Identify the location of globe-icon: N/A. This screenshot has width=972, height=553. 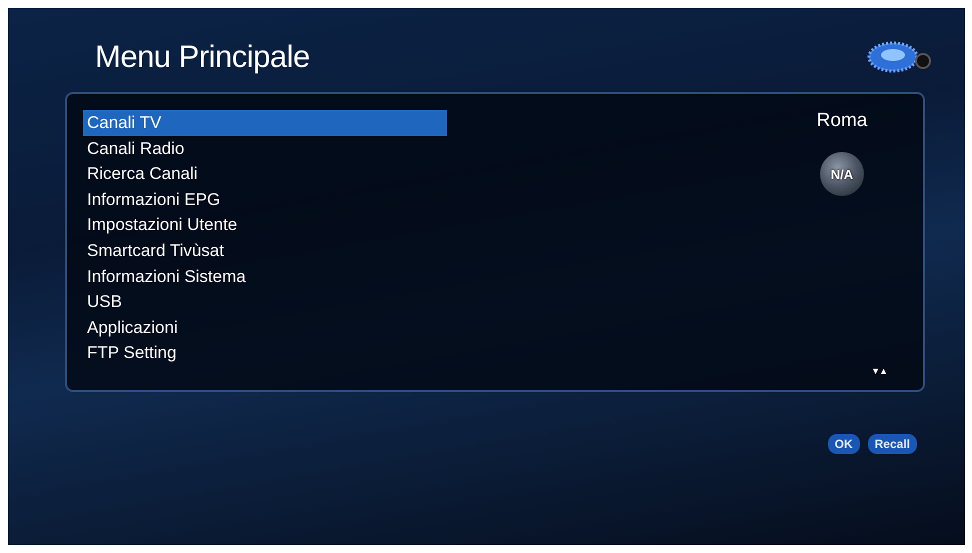
(842, 174).